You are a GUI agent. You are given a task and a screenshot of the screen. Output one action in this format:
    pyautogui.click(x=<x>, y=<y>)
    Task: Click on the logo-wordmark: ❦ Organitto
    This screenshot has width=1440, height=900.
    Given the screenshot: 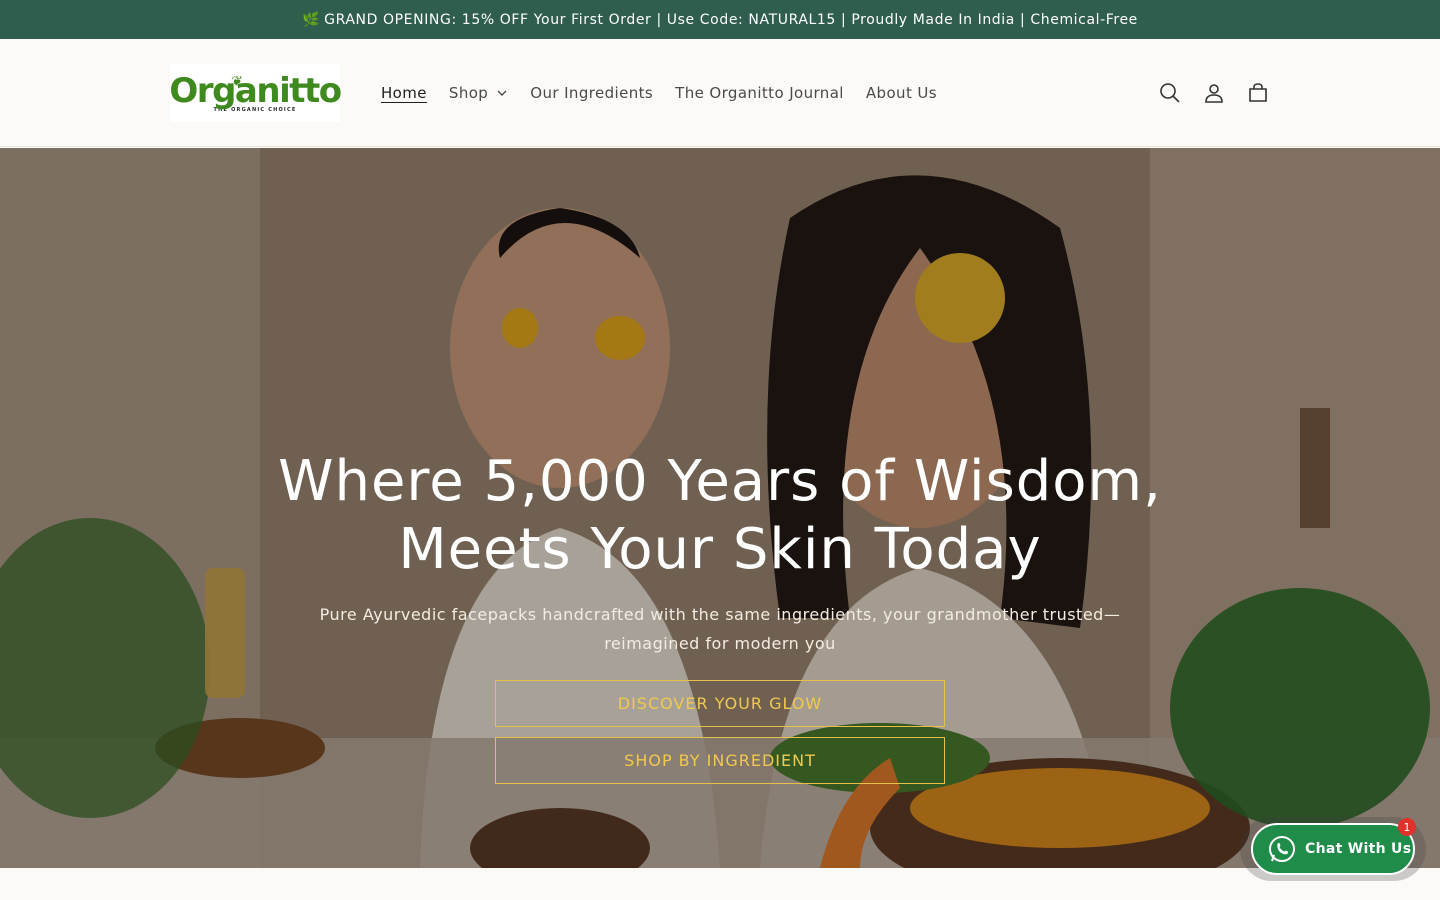 What is the action you would take?
    pyautogui.click(x=255, y=91)
    